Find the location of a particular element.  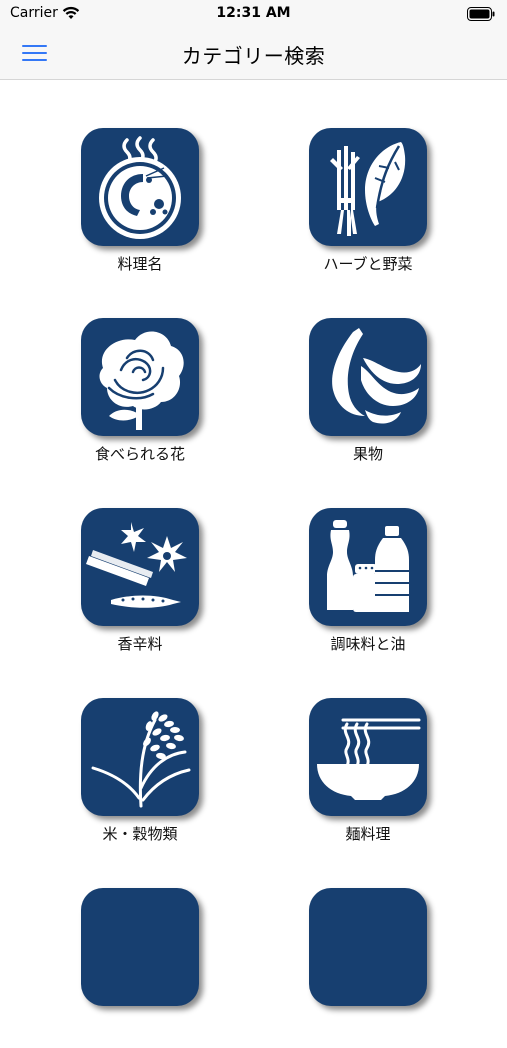

clock: 12:31 AM is located at coordinates (253, 13).